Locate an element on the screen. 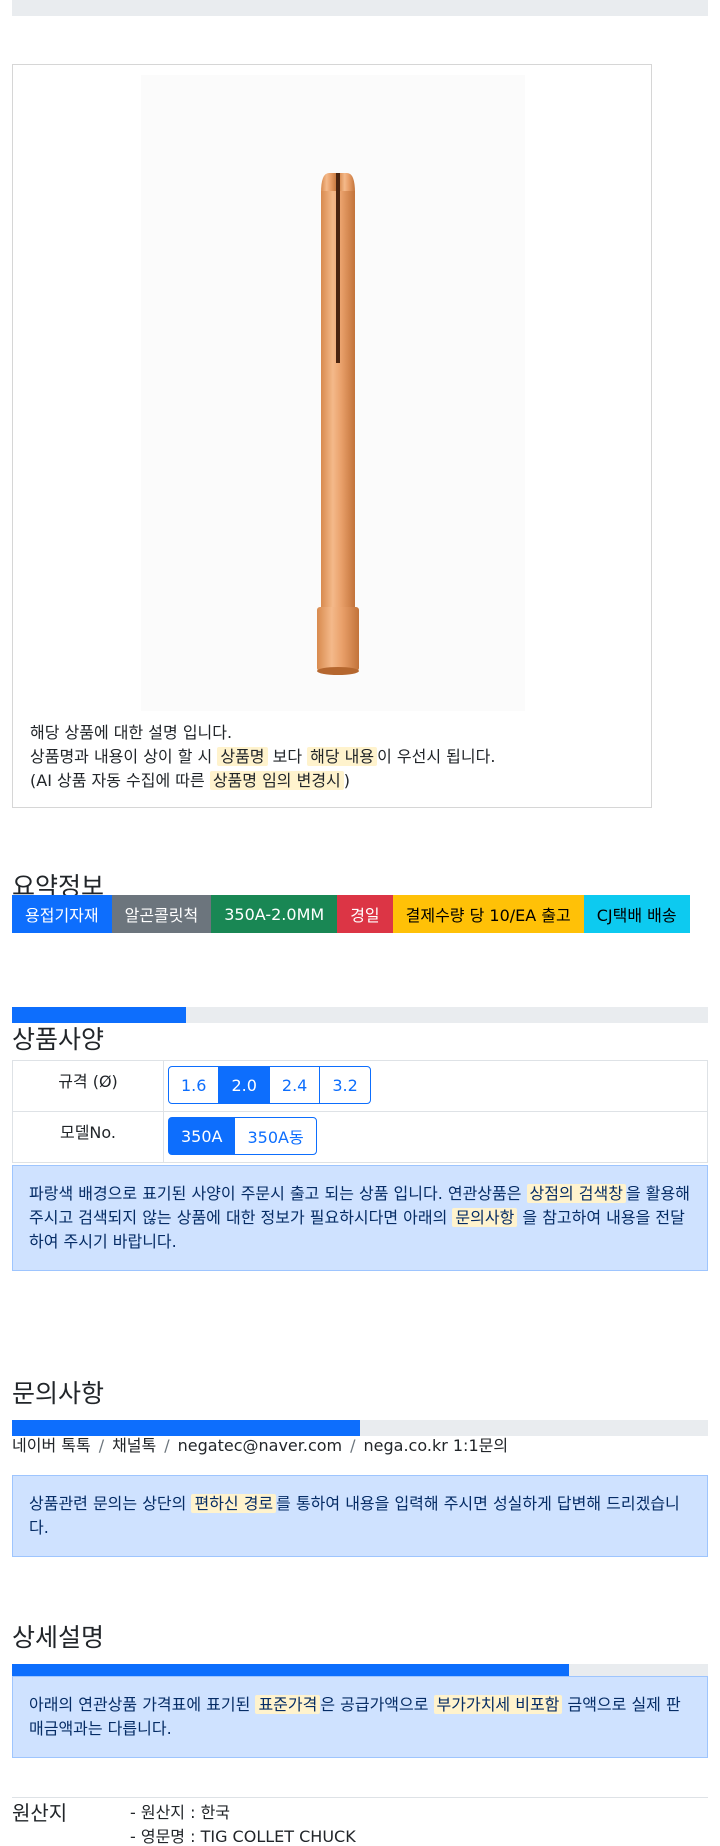 The width and height of the screenshot is (720, 1846). option-button: 3.2 is located at coordinates (345, 1085).